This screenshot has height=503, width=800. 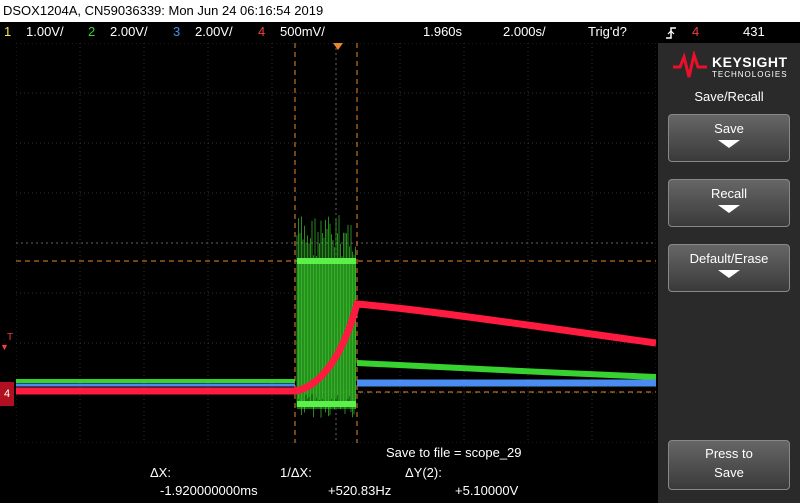 What do you see at coordinates (91, 32) in the screenshot?
I see `ch2-number: 2` at bounding box center [91, 32].